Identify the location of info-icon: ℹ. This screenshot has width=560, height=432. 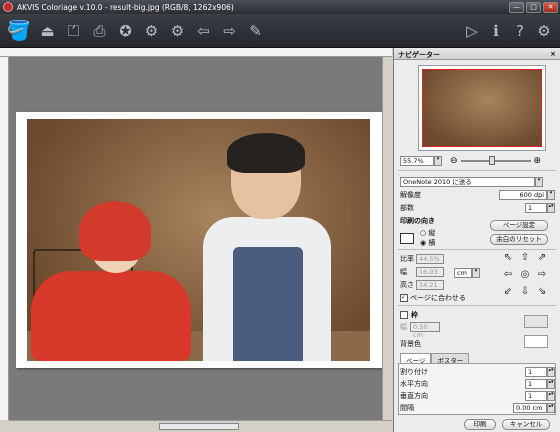
(496, 31).